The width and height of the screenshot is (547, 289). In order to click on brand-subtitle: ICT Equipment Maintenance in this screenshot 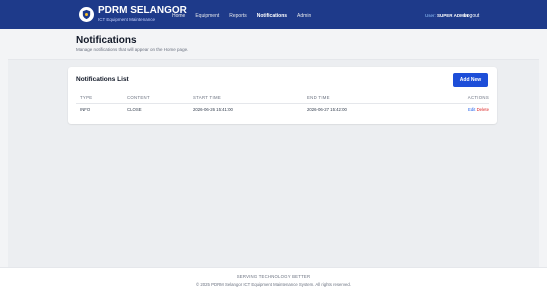, I will do `click(126, 19)`.